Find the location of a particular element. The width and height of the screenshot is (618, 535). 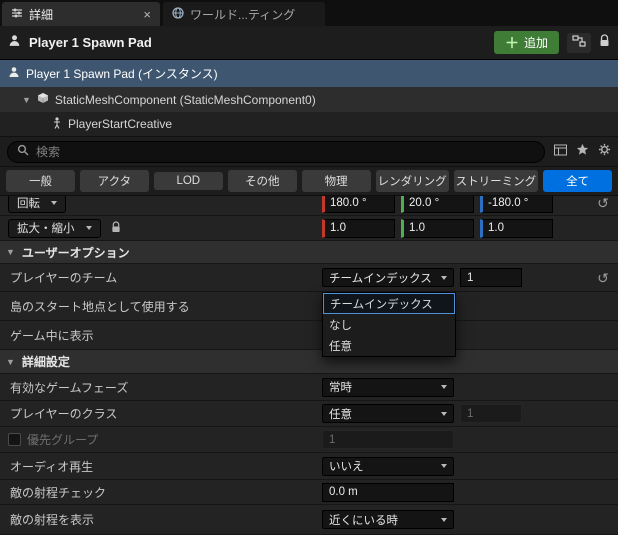

game-phase-dropdown: 常時 is located at coordinates (388, 387).